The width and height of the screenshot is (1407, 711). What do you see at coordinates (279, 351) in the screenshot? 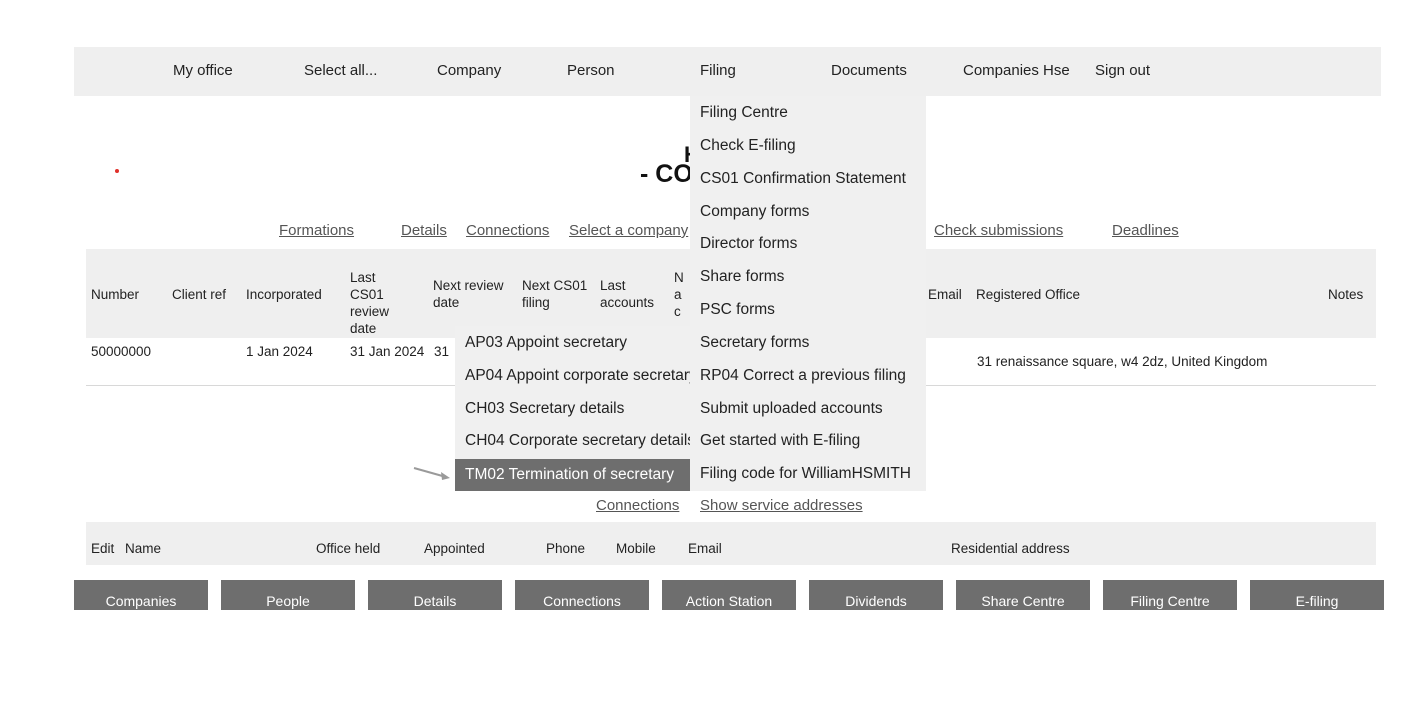
I see `cell-incorporated: 1 Jan 2024` at bounding box center [279, 351].